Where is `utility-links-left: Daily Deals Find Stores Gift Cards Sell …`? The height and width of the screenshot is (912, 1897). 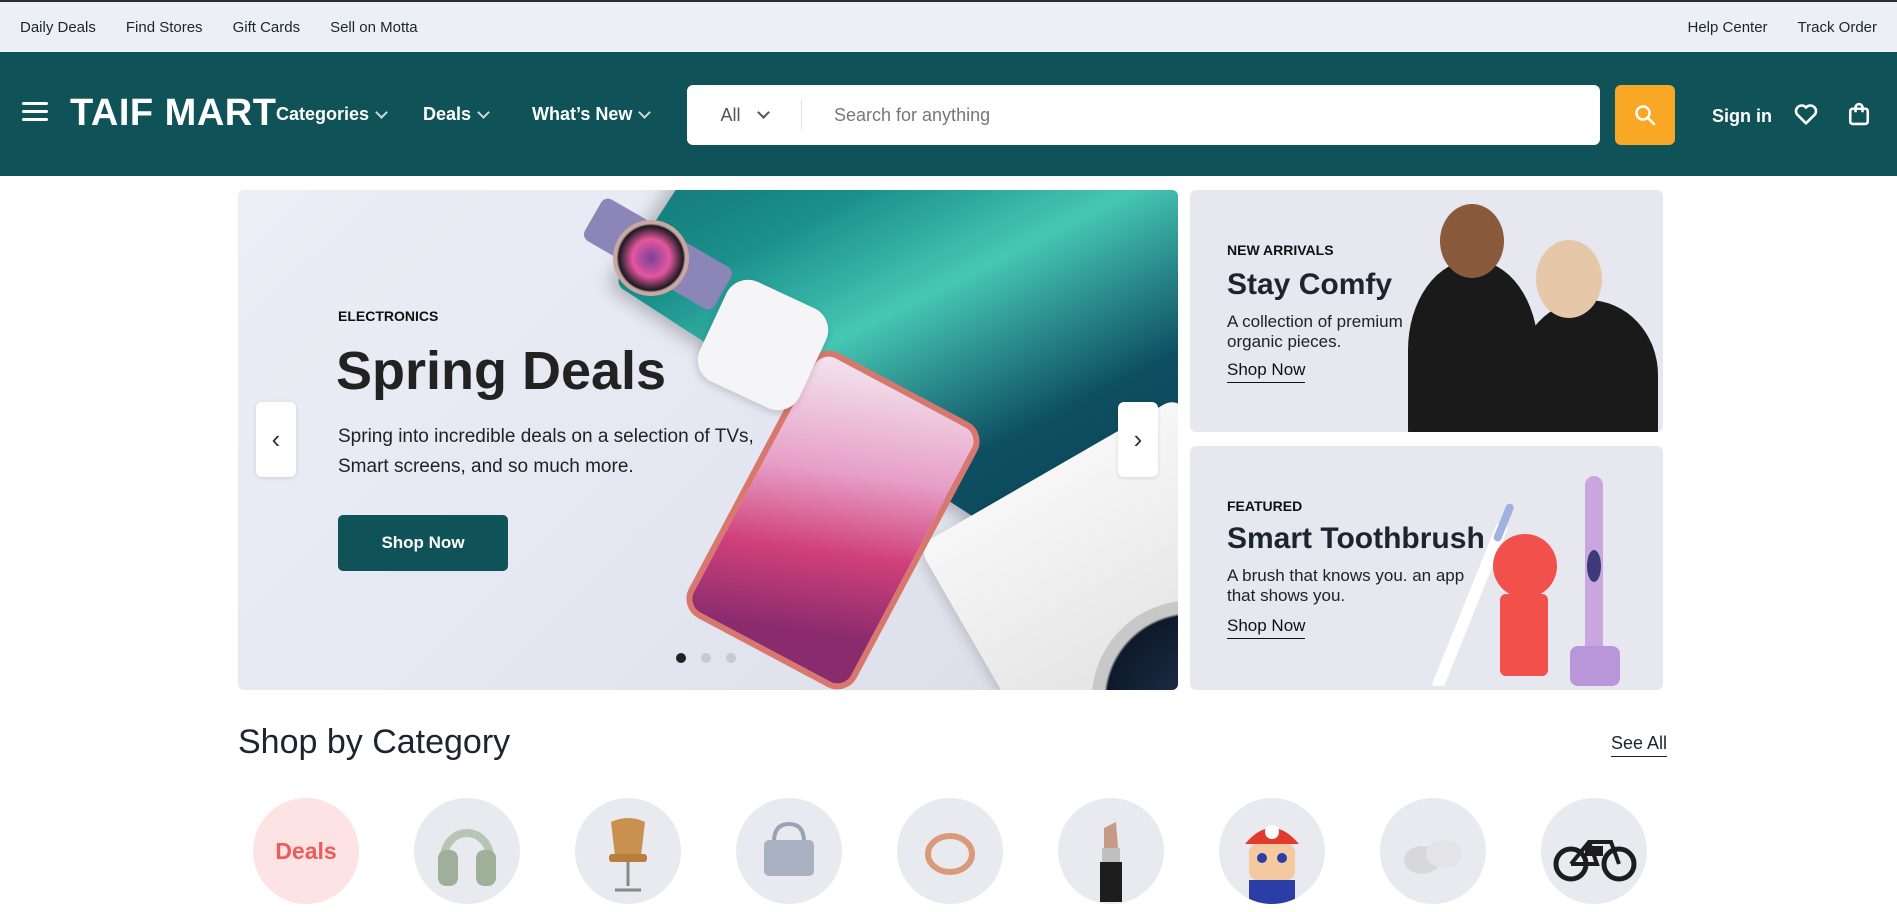 utility-links-left: Daily Deals Find Stores Gift Cards Sell … is located at coordinates (219, 27).